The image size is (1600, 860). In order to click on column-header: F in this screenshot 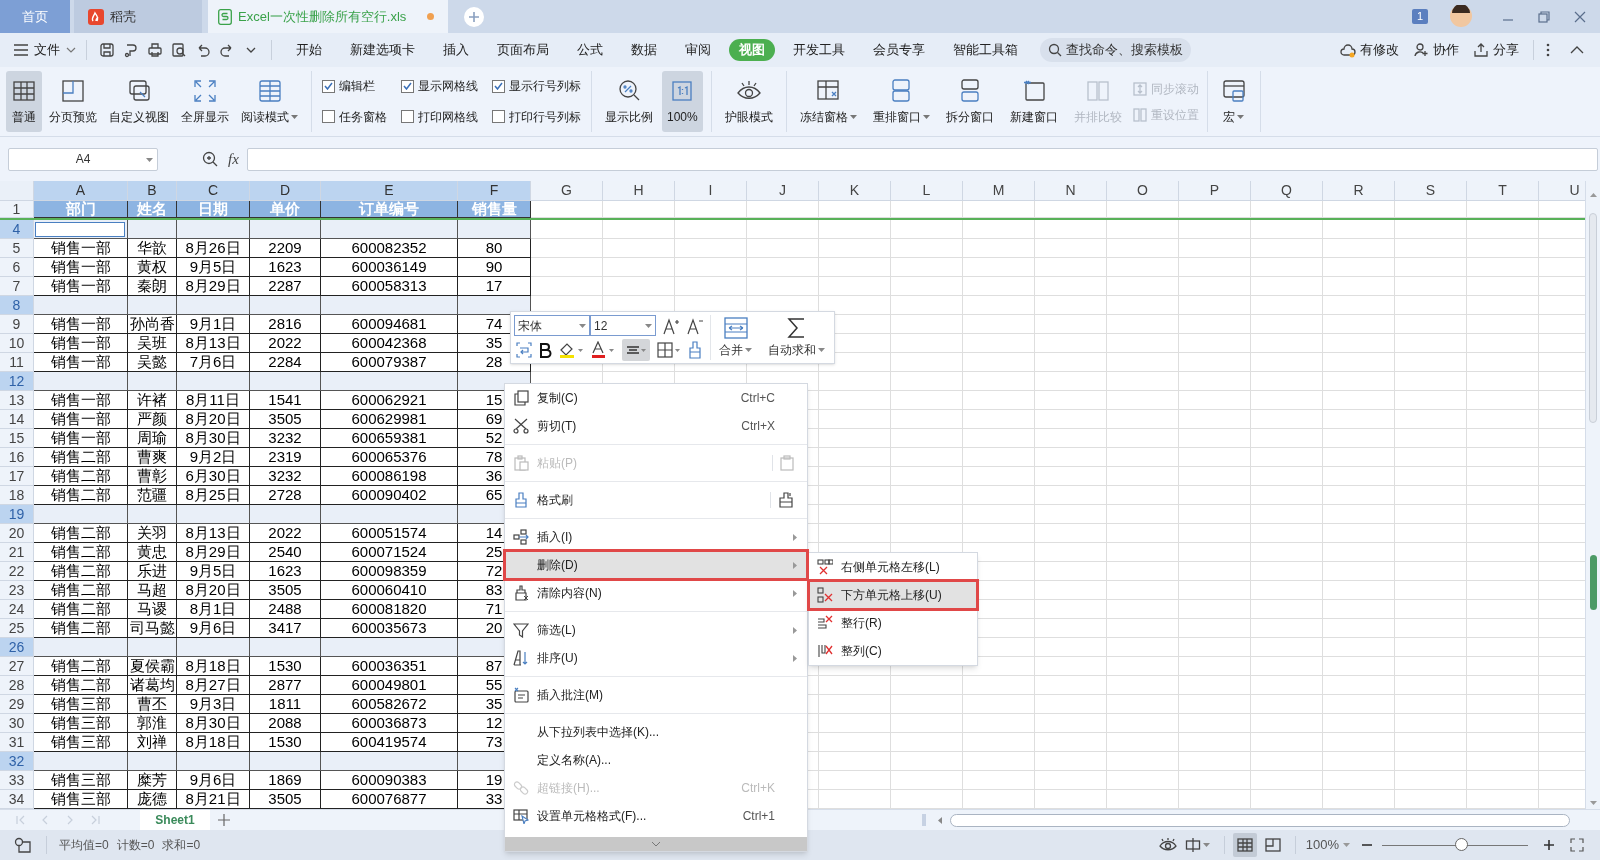, I will do `click(494, 191)`.